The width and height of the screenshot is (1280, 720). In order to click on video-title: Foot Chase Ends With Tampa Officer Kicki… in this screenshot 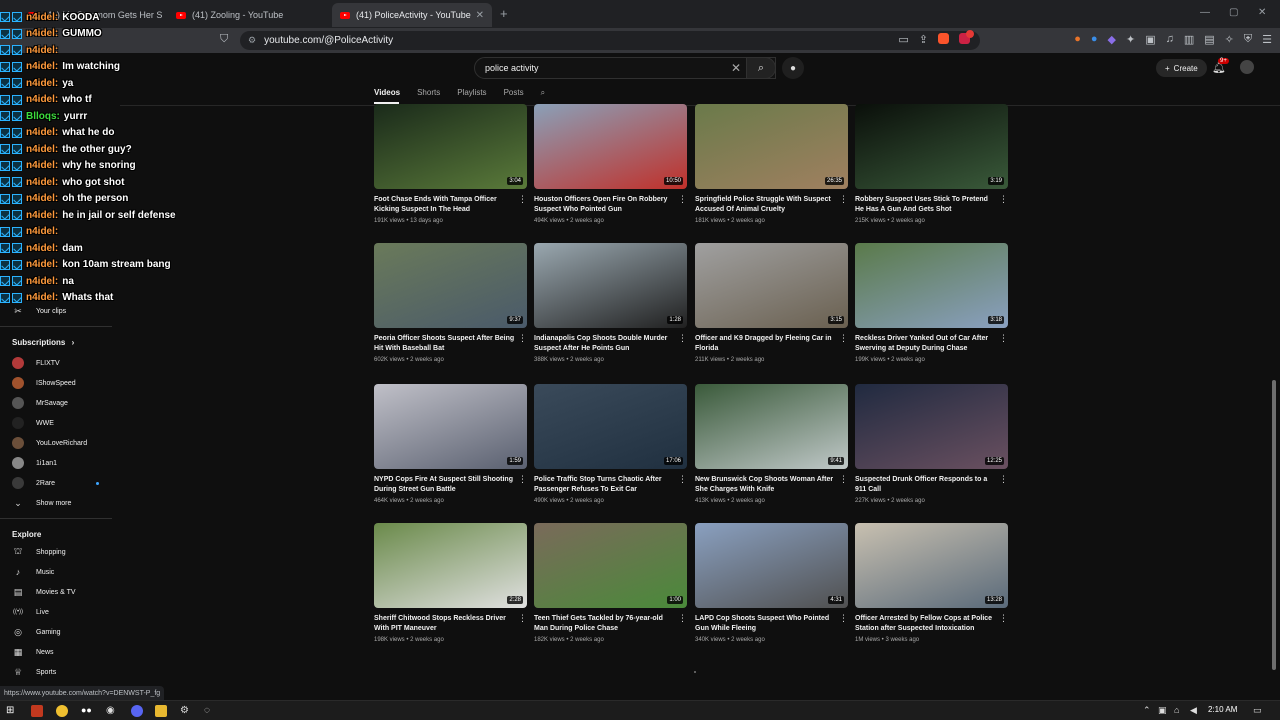, I will do `click(445, 205)`.